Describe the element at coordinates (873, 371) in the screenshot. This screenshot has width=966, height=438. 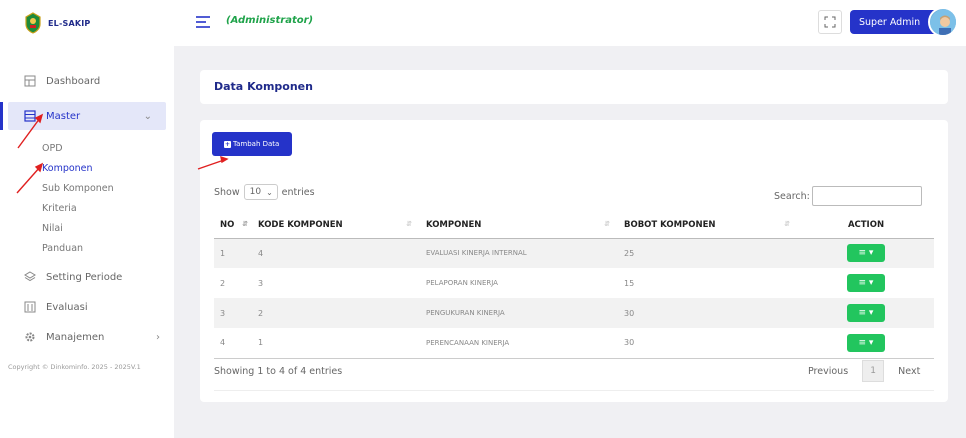
I see `page-number-button: 1` at that location.